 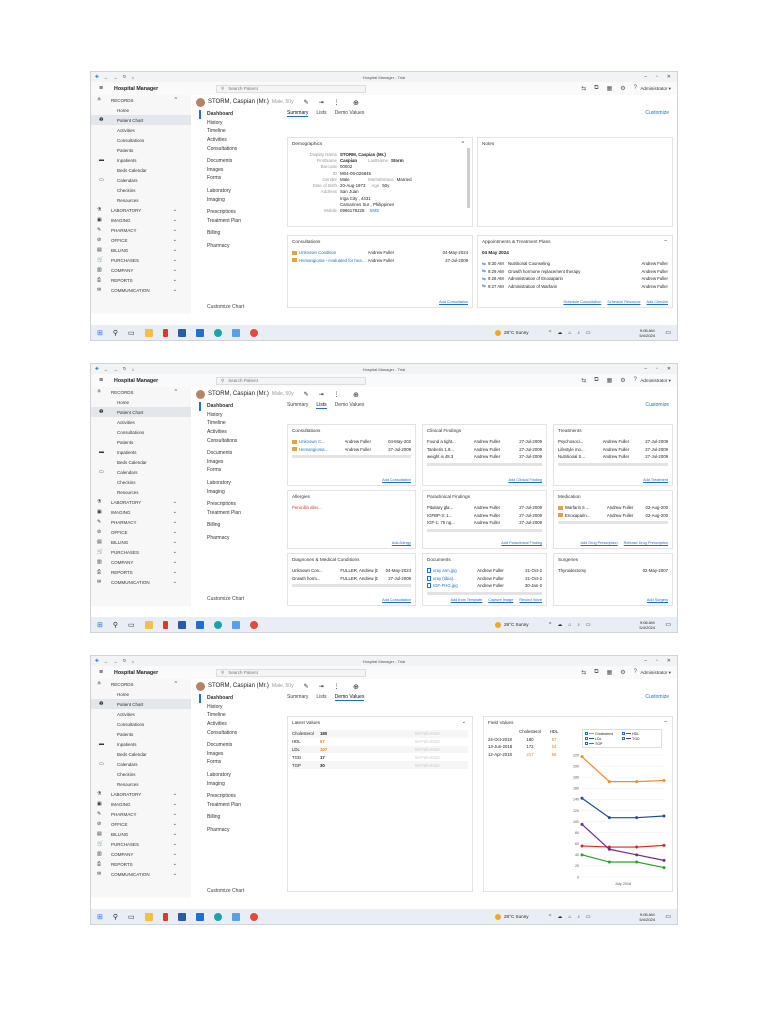 What do you see at coordinates (569, 333) in the screenshot?
I see `network-icon: ⌂` at bounding box center [569, 333].